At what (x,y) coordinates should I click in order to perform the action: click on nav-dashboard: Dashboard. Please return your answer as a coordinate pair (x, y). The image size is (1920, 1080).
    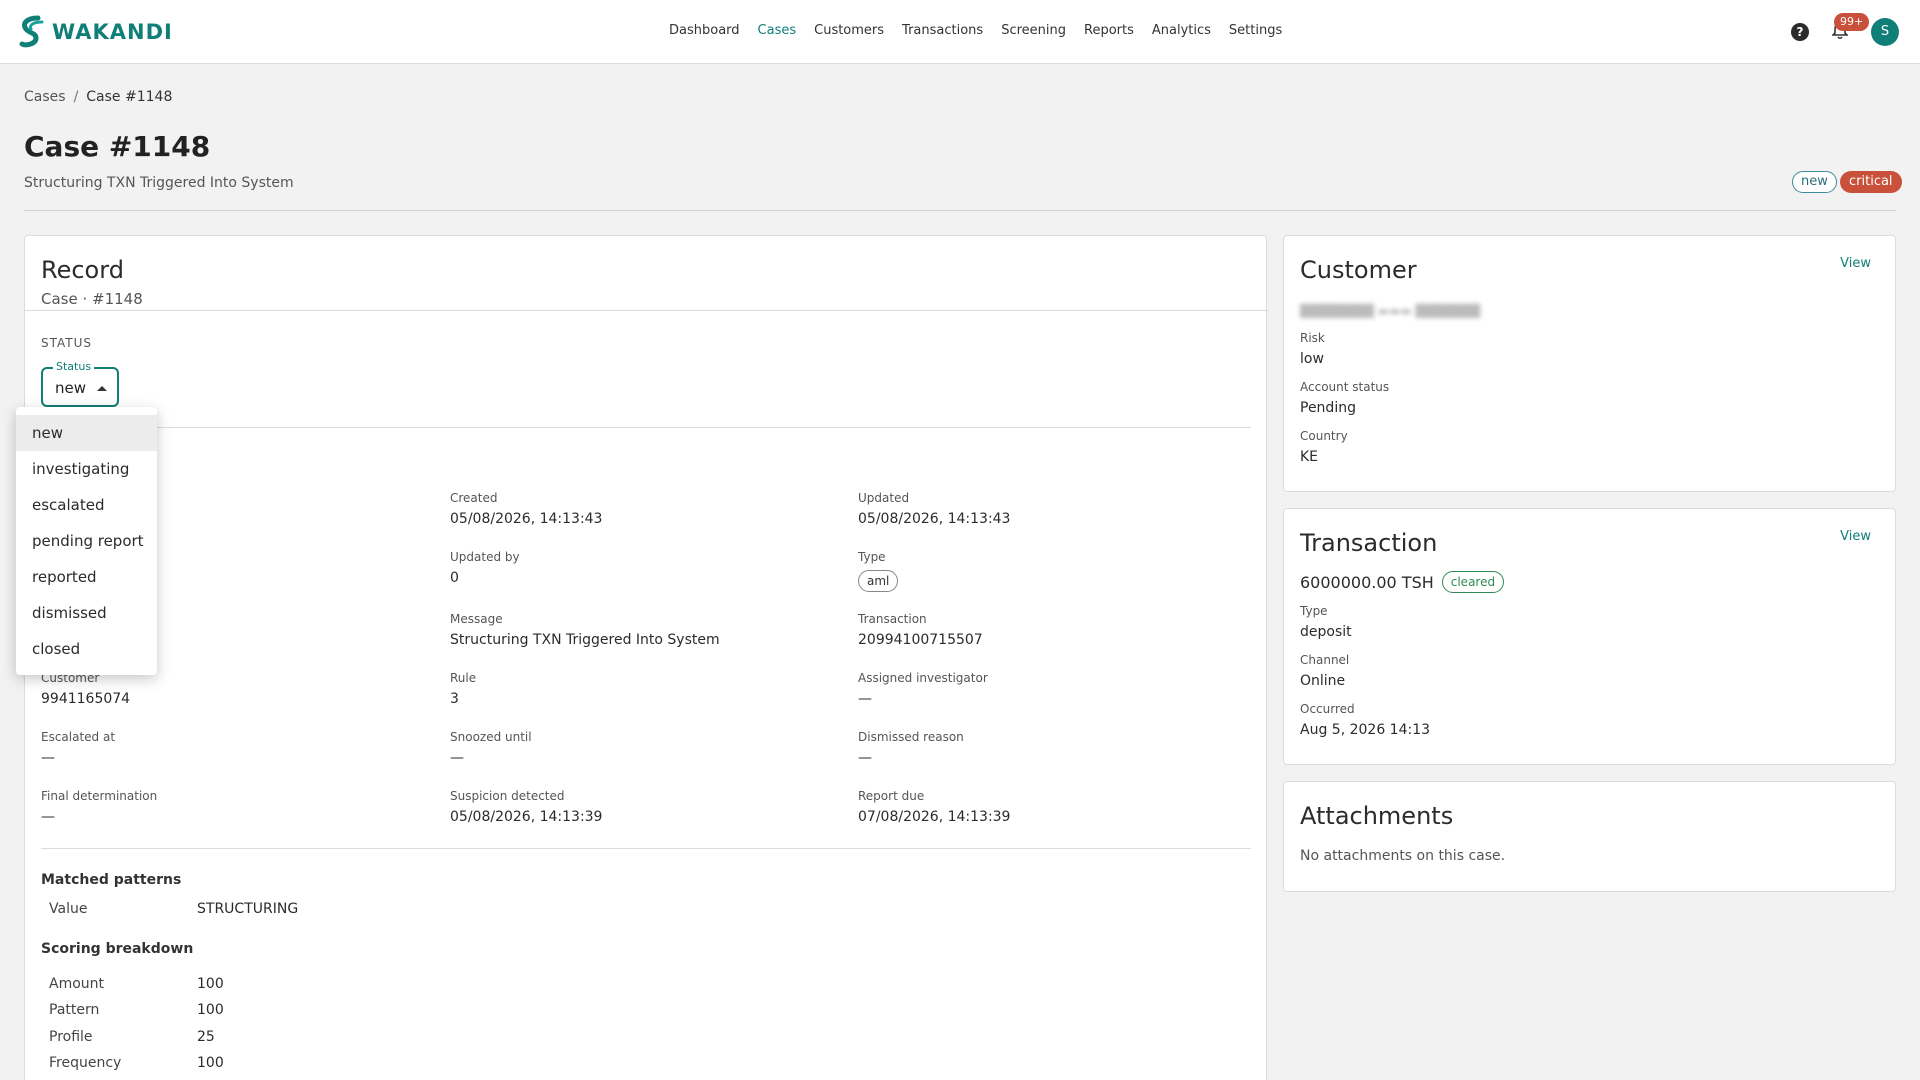
    Looking at the image, I should click on (704, 30).